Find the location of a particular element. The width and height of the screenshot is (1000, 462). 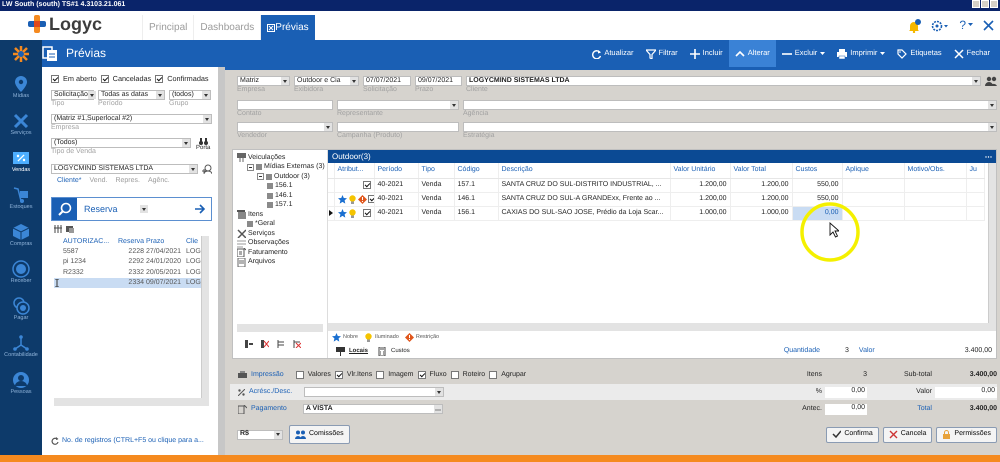

arrow-right-icon is located at coordinates (200, 209).